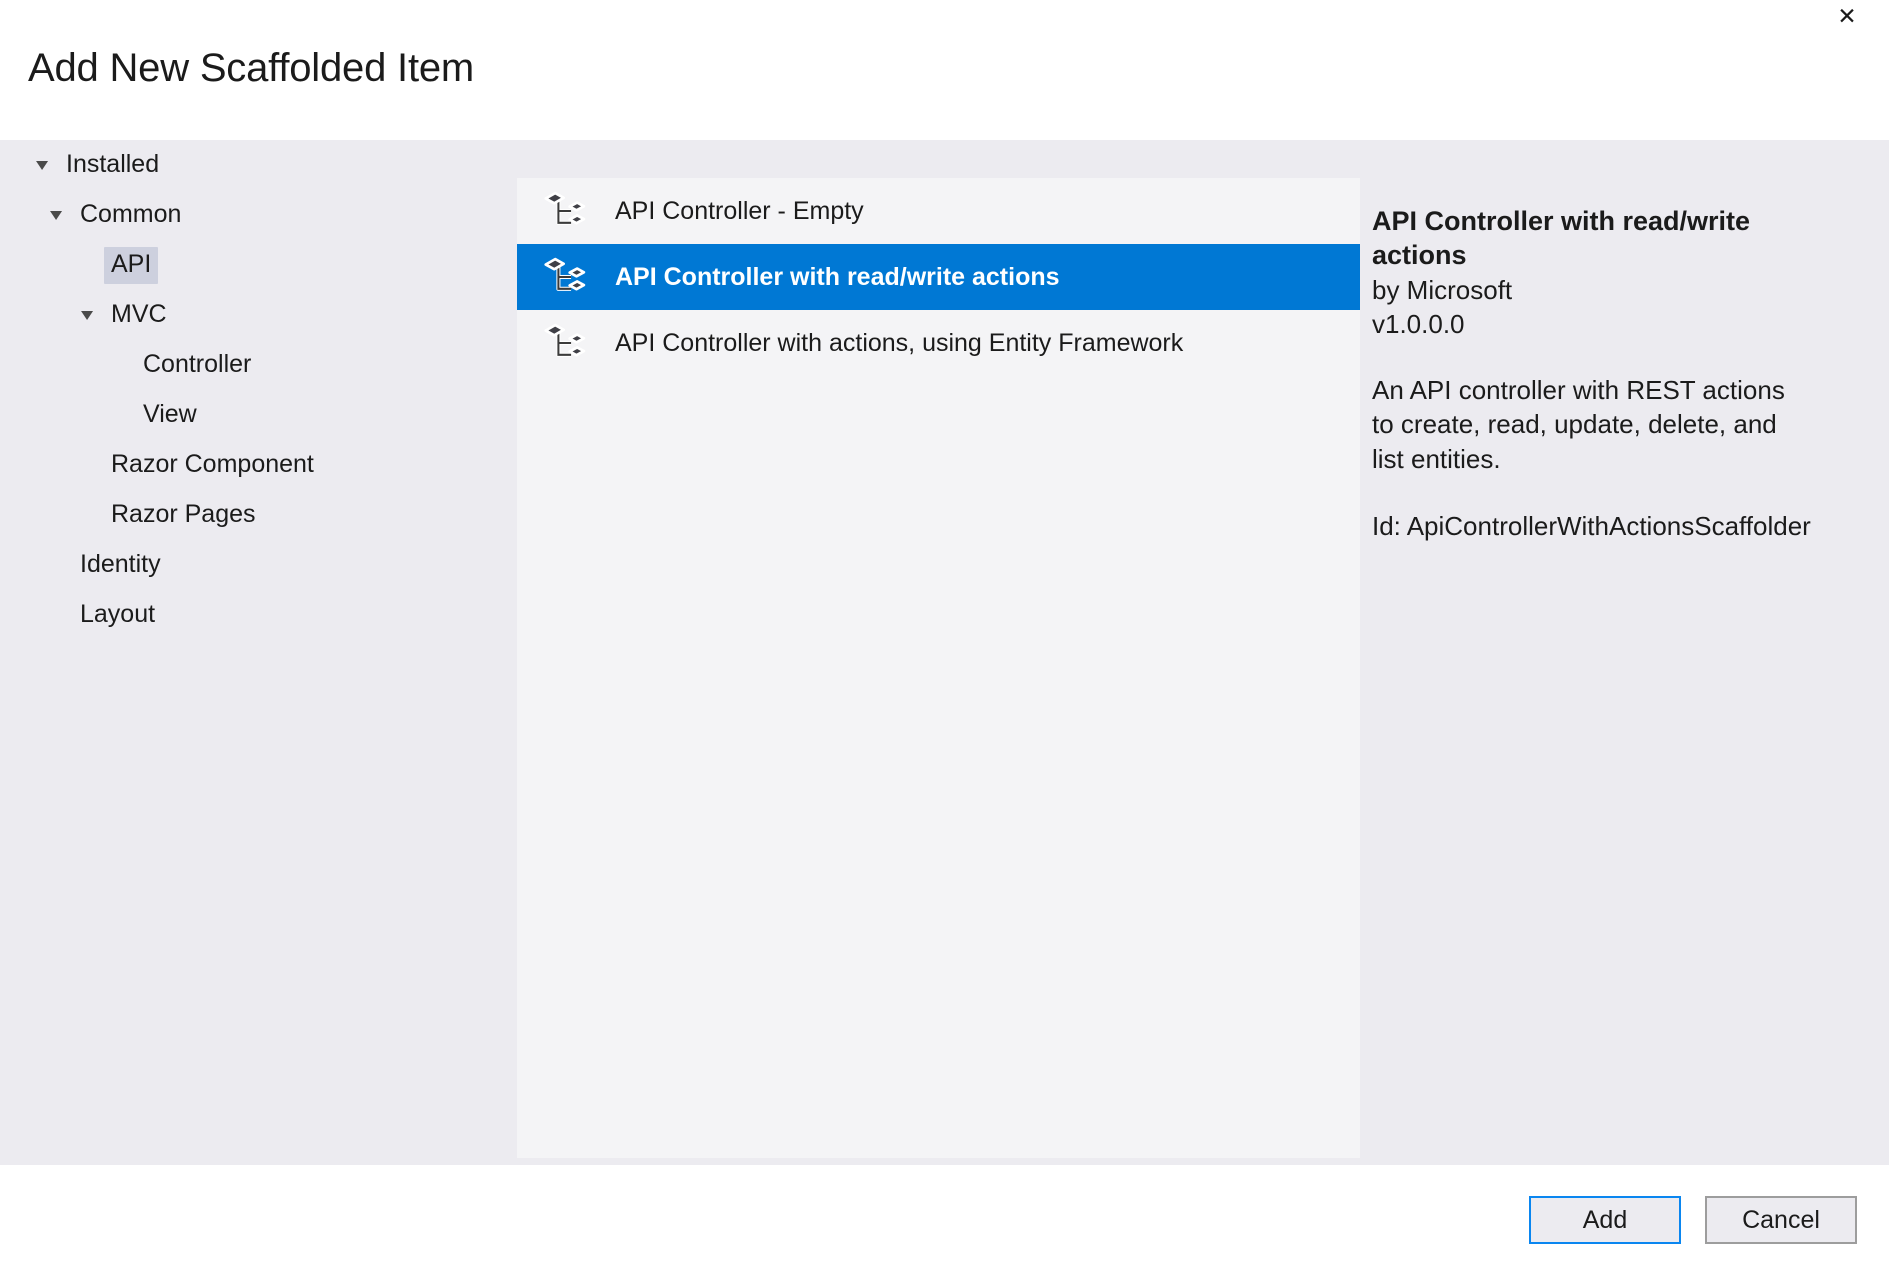 Image resolution: width=1889 pixels, height=1273 pixels. I want to click on tree-item-label: View, so click(170, 413).